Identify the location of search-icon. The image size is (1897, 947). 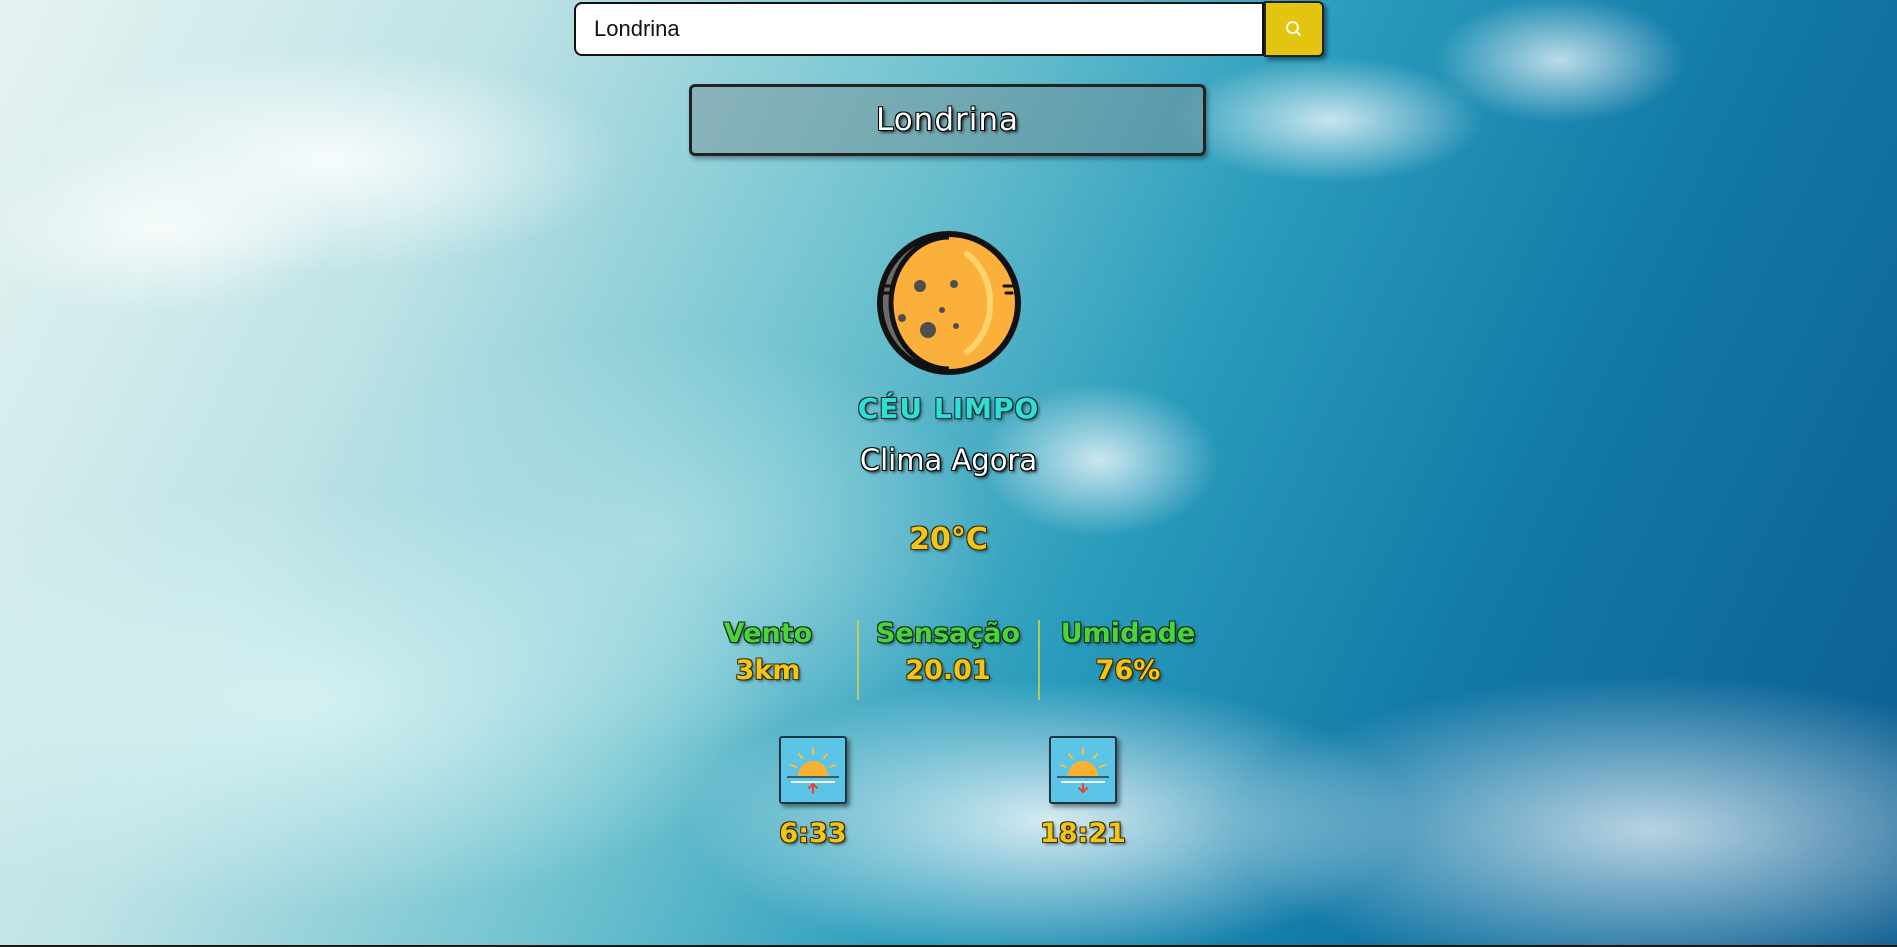
(1293, 28).